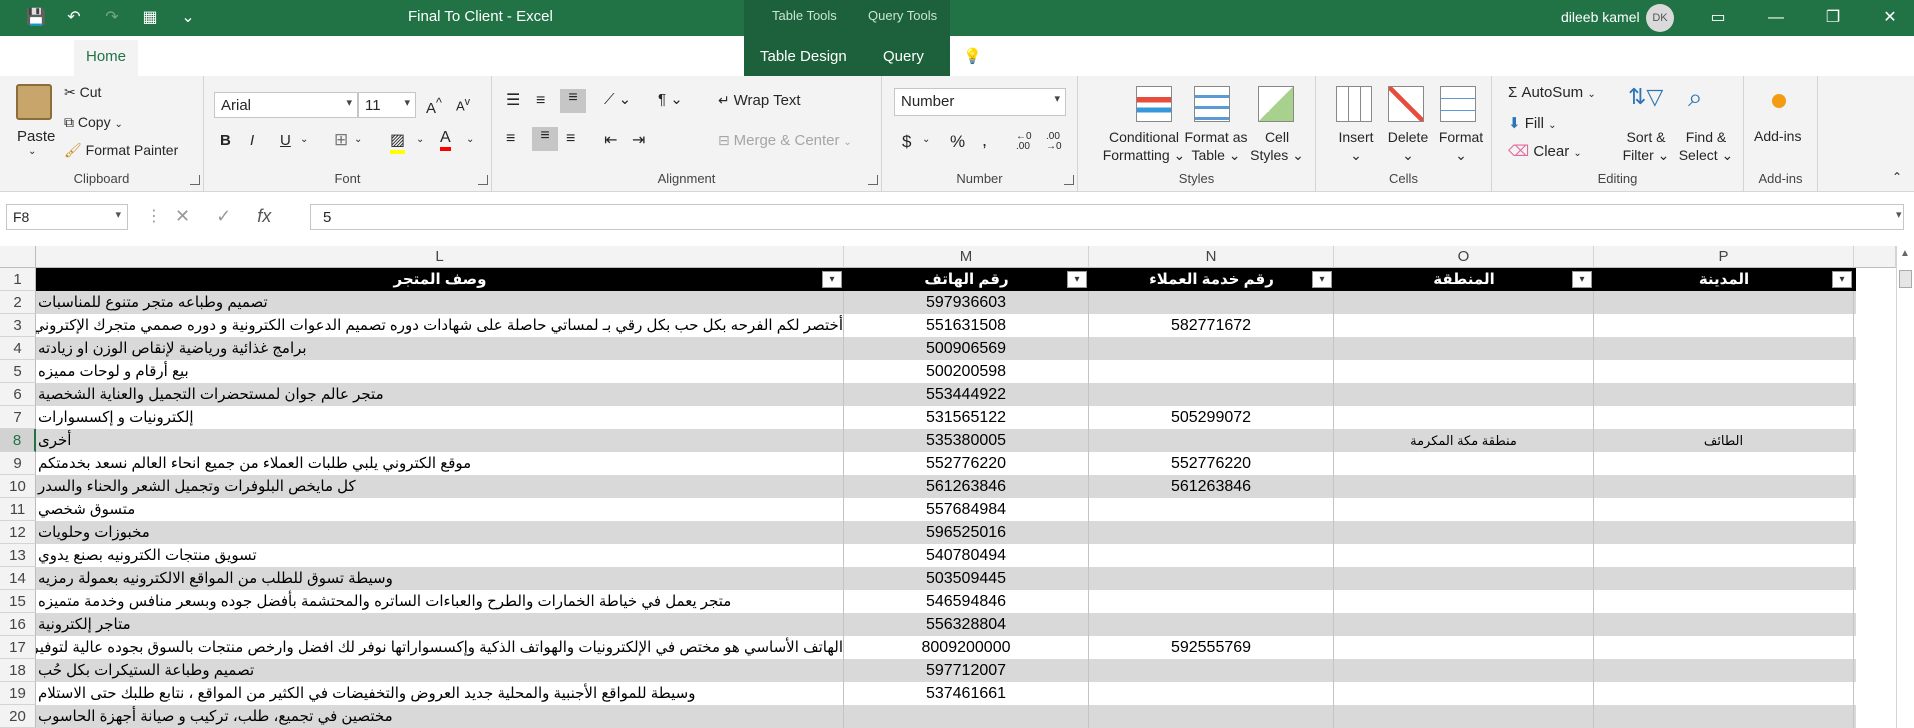 The image size is (1914, 728). I want to click on scroll-thumb, so click(1905, 279).